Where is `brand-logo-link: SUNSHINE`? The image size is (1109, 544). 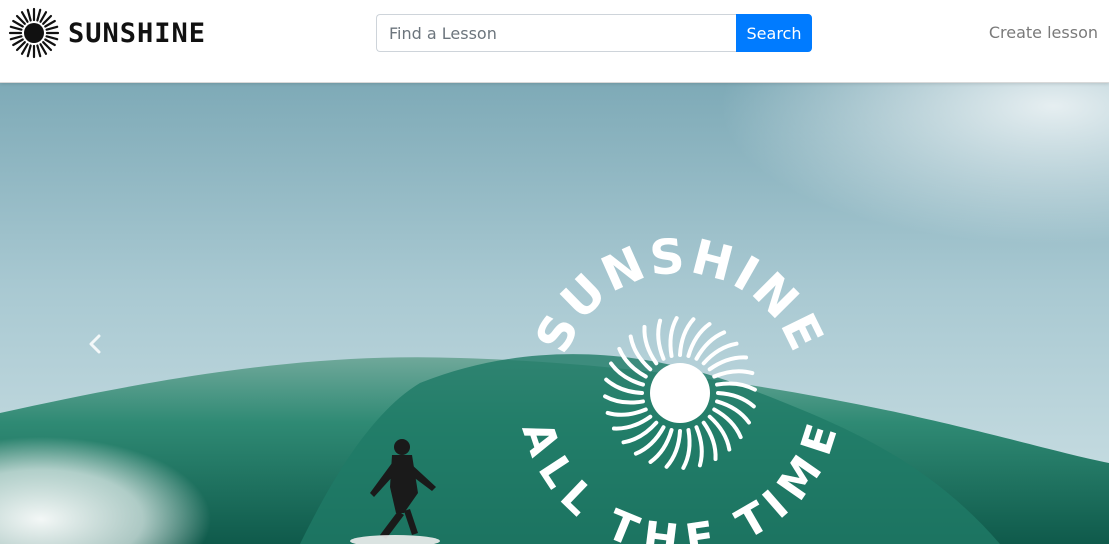
brand-logo-link: SUNSHINE is located at coordinates (107, 33).